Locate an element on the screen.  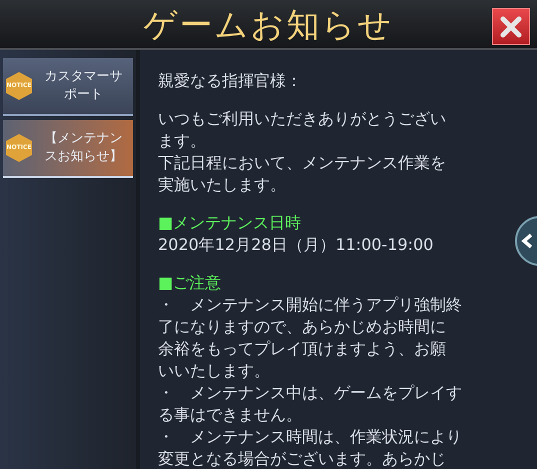
section-heading: ■ご注意 is located at coordinates (190, 283).